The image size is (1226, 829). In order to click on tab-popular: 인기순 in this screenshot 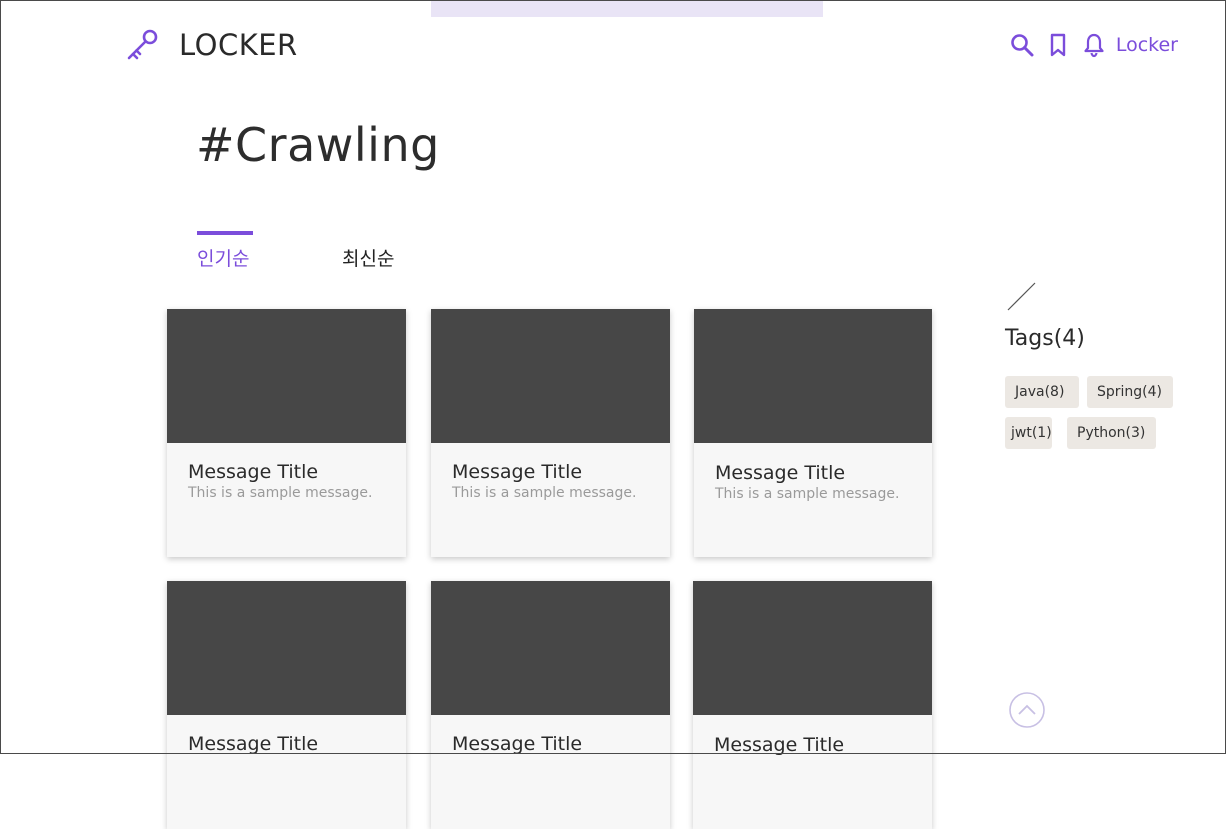, I will do `click(223, 257)`.